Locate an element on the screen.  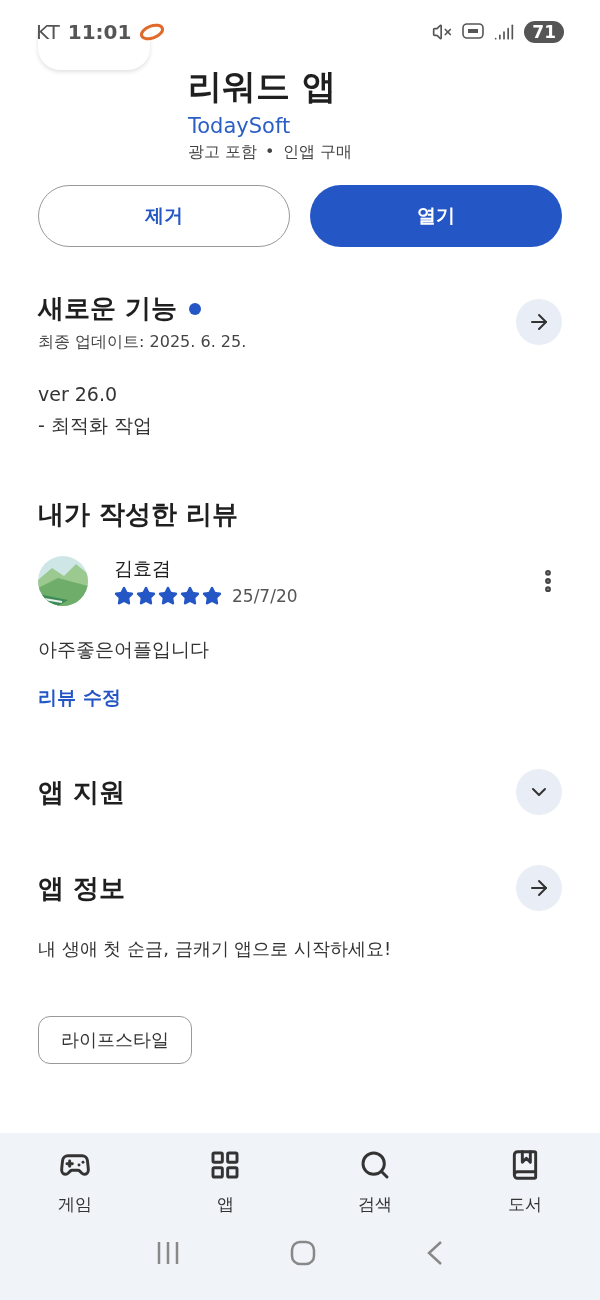
uninstall-button: 제거 is located at coordinates (164, 216).